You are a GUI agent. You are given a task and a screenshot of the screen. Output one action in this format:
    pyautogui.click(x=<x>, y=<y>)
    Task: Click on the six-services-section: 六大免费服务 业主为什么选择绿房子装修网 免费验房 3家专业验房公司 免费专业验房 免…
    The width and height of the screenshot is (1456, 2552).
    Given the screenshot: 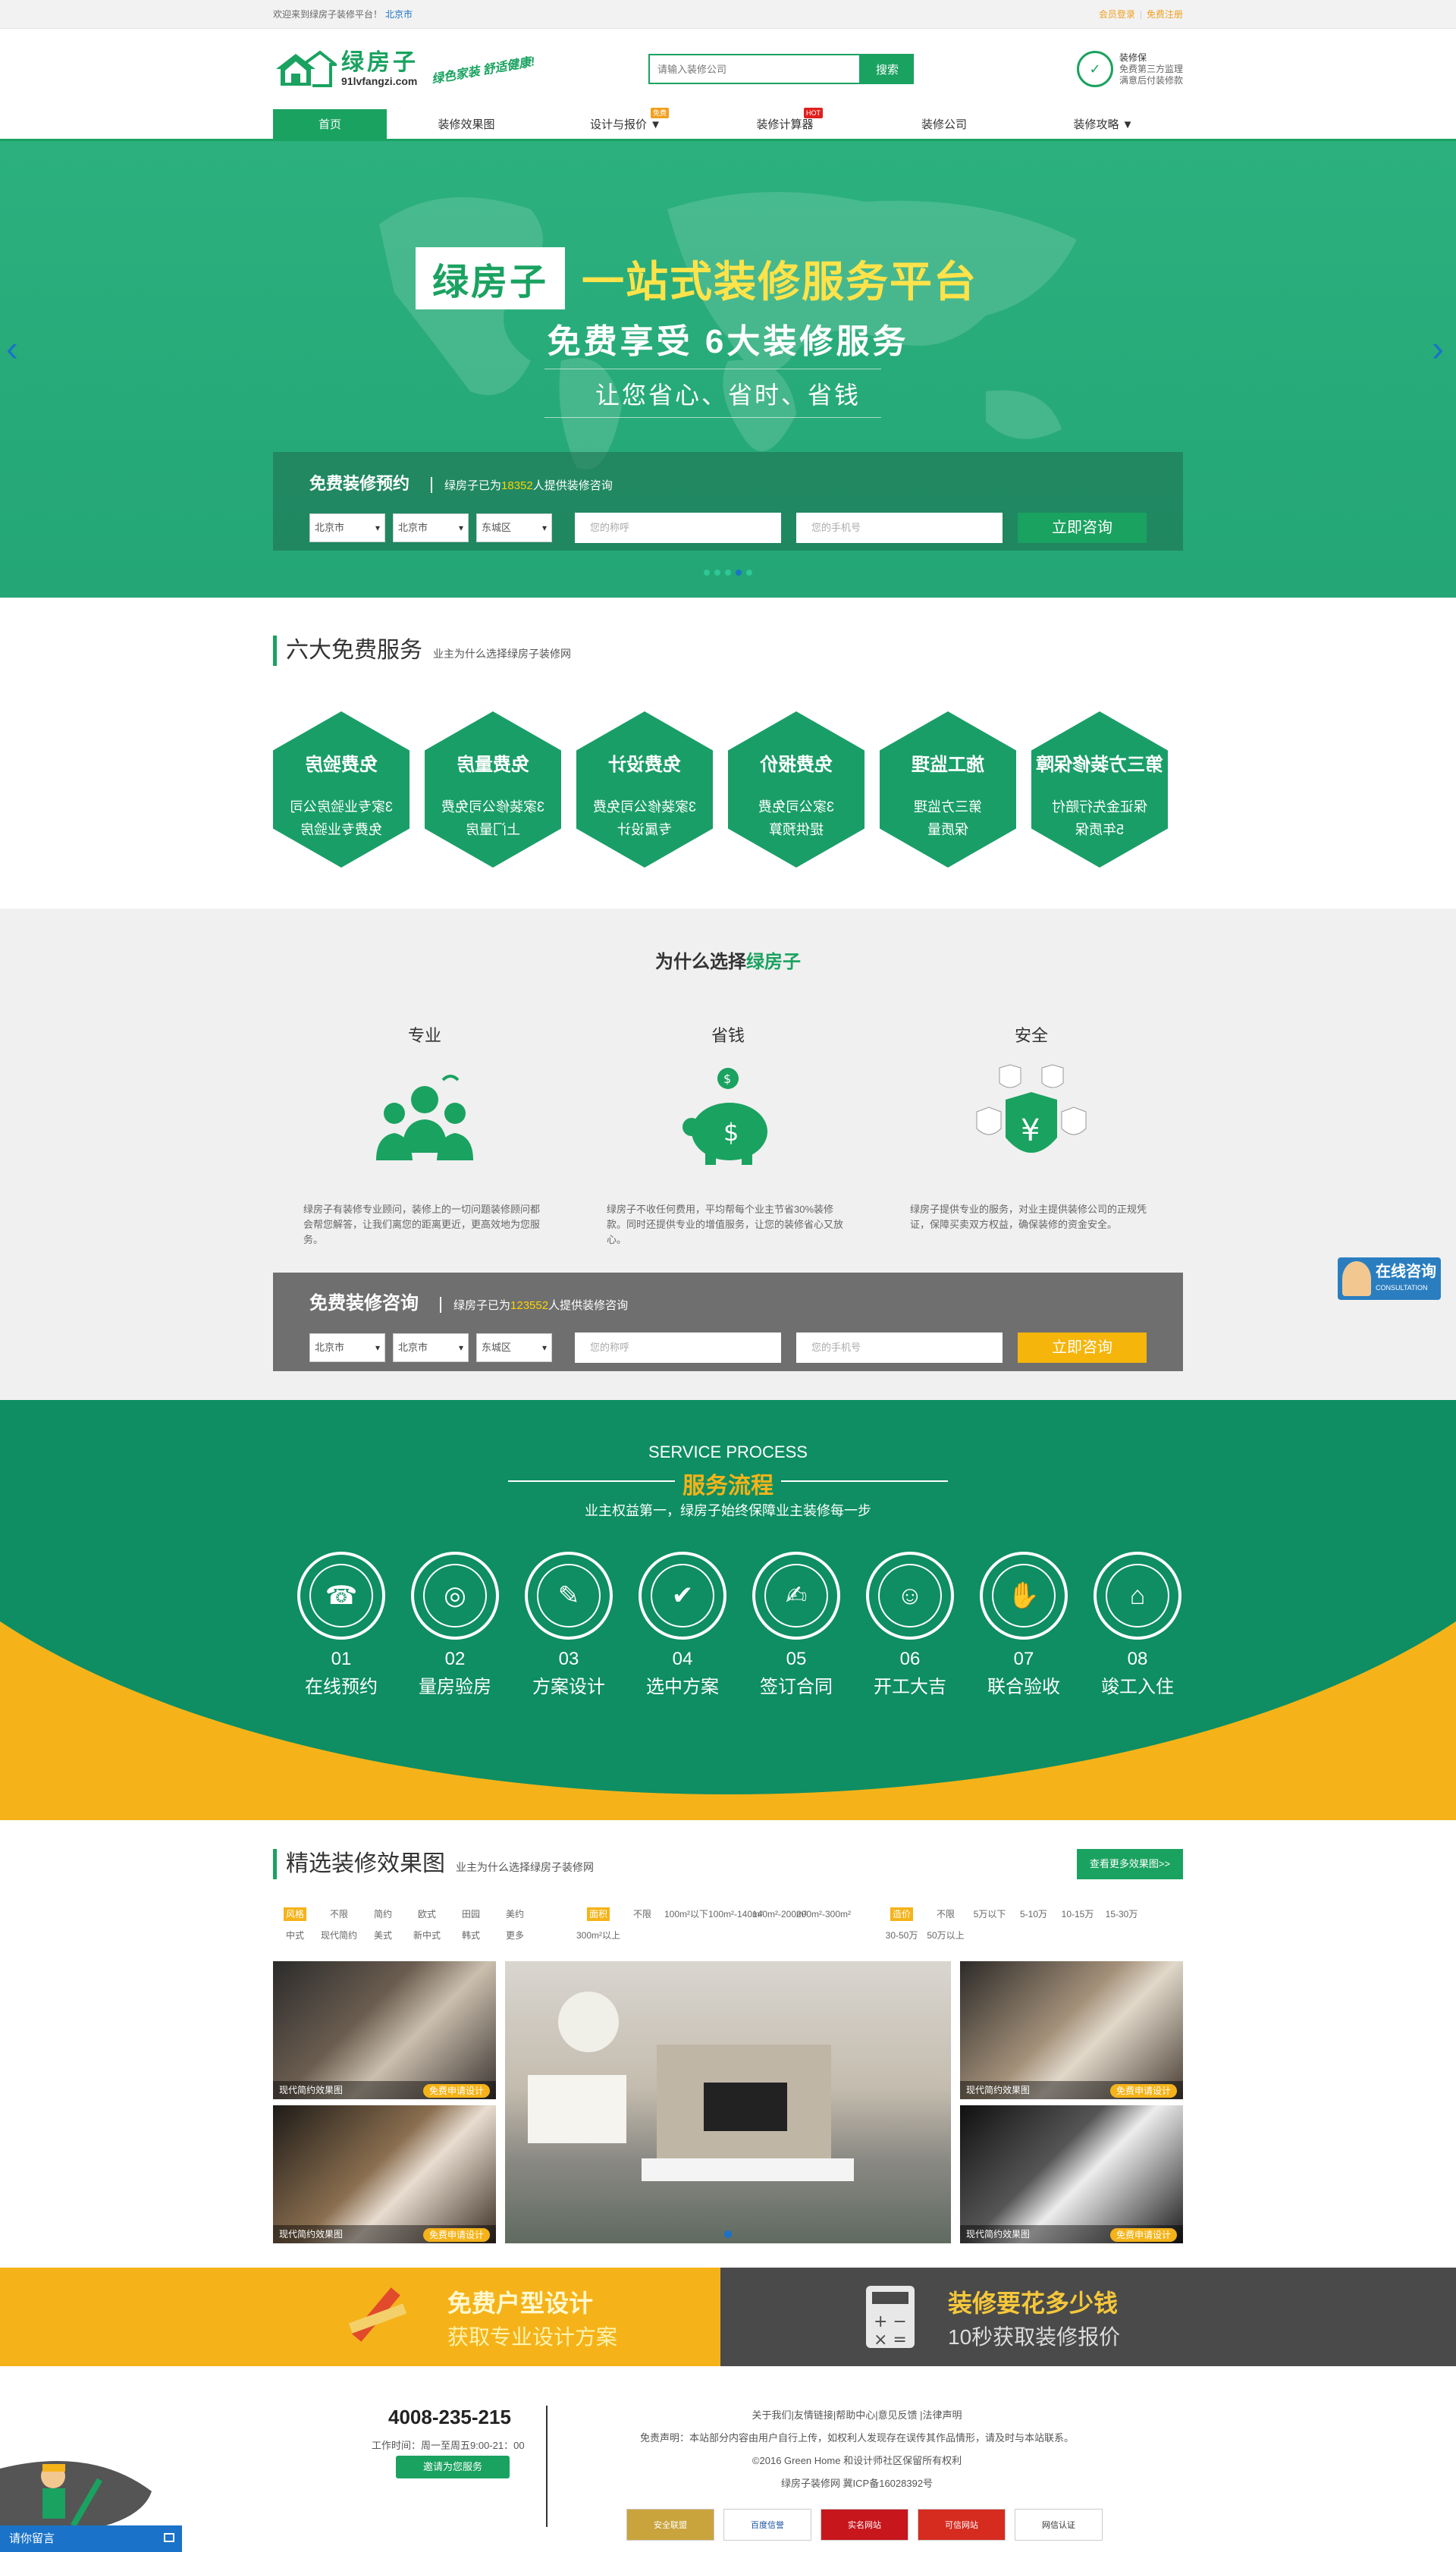 What is the action you would take?
    pyautogui.click(x=728, y=753)
    